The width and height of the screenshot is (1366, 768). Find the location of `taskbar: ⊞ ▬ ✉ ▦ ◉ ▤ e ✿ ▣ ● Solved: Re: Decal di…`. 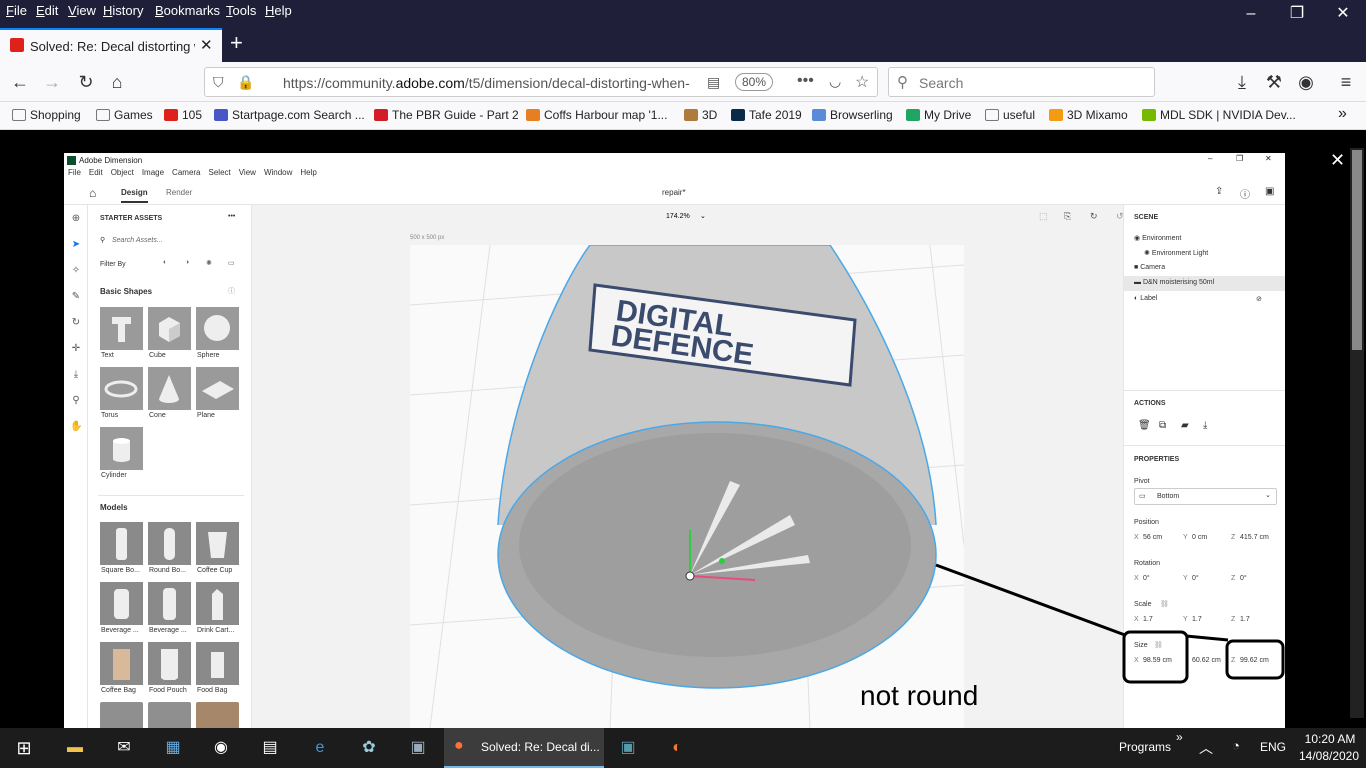

taskbar: ⊞ ▬ ✉ ▦ ◉ ▤ e ✿ ▣ ● Solved: Re: Decal di… is located at coordinates (683, 748).